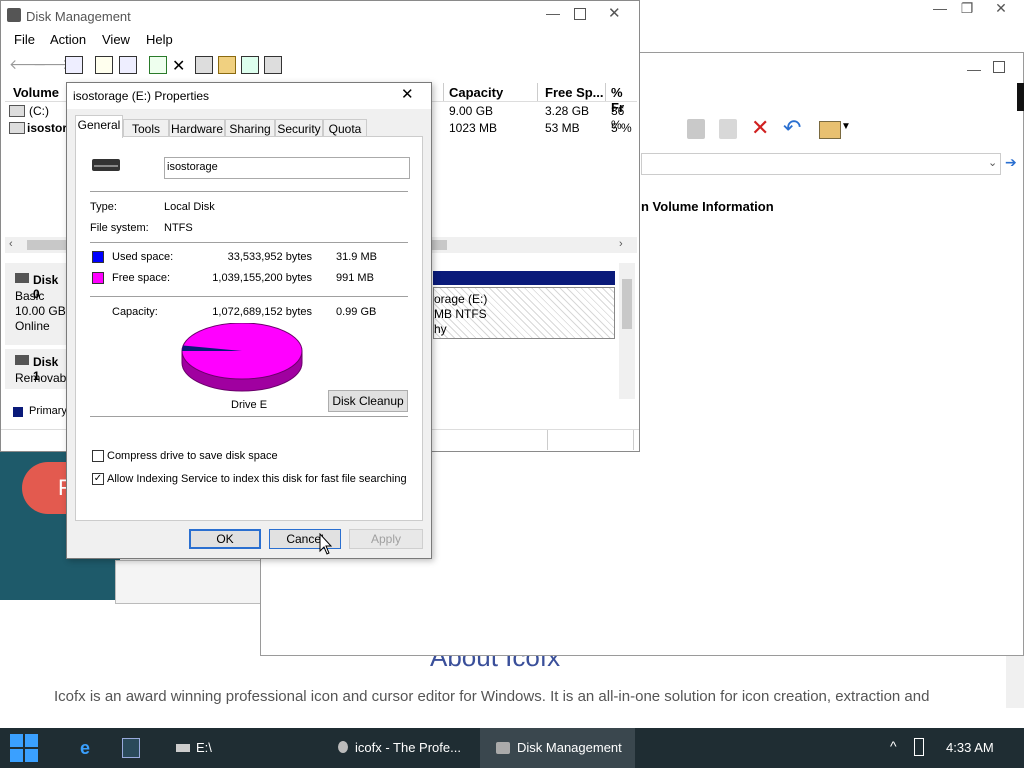  What do you see at coordinates (159, 39) in the screenshot?
I see `menu-help: Help` at bounding box center [159, 39].